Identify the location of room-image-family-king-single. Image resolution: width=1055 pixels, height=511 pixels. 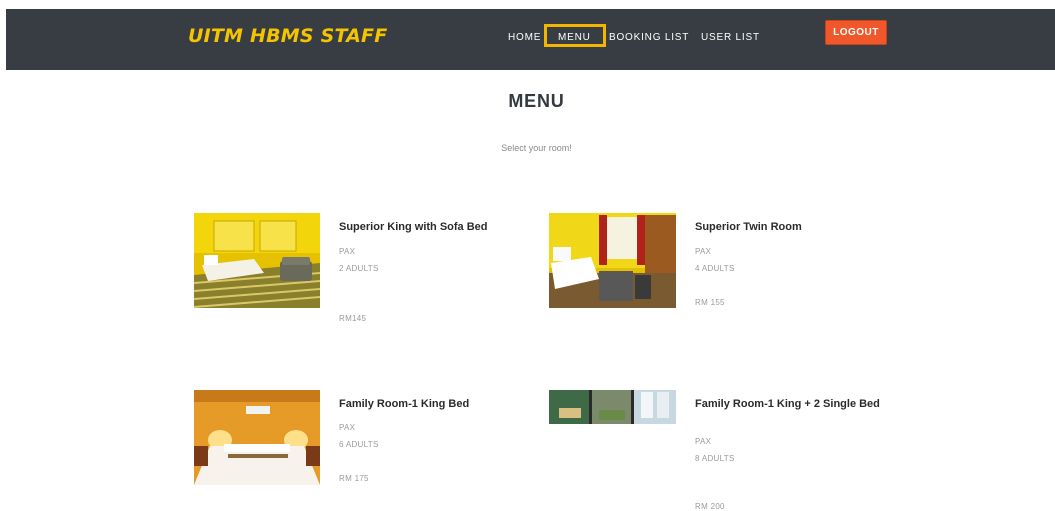
(612, 407).